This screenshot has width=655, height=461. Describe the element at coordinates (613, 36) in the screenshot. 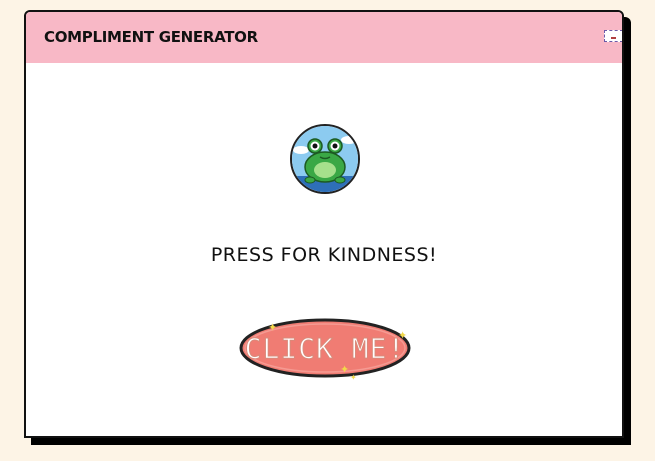

I see `minimize-icon` at that location.